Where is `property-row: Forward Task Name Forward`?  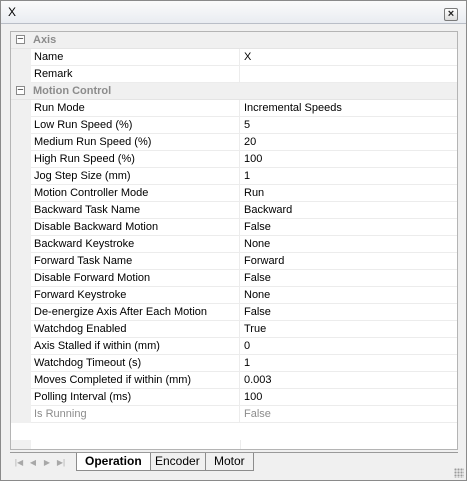
property-row: Forward Task Name Forward is located at coordinates (234, 261).